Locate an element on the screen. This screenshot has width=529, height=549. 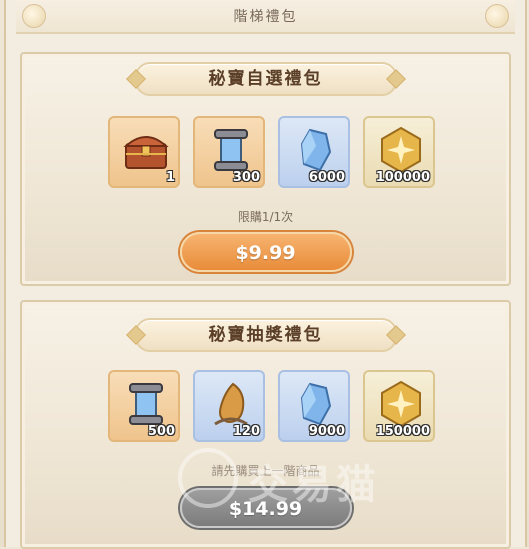
banner-ornament-icon is located at coordinates (497, 16).